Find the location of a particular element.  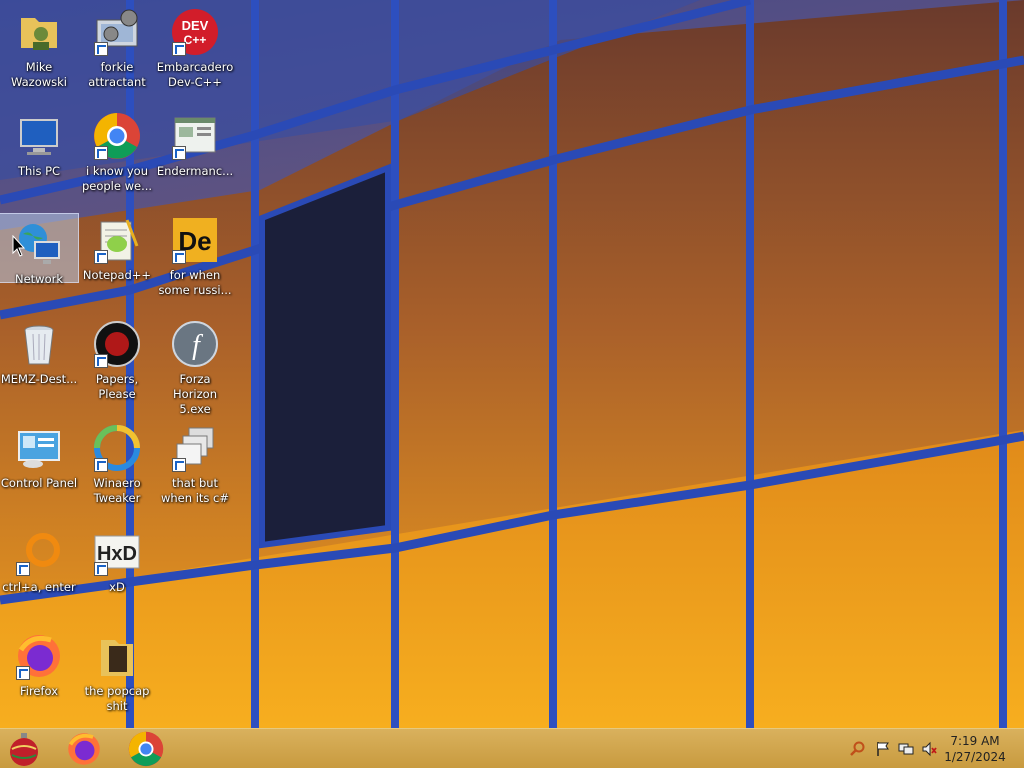

ornament-start-icon is located at coordinates (24, 749).